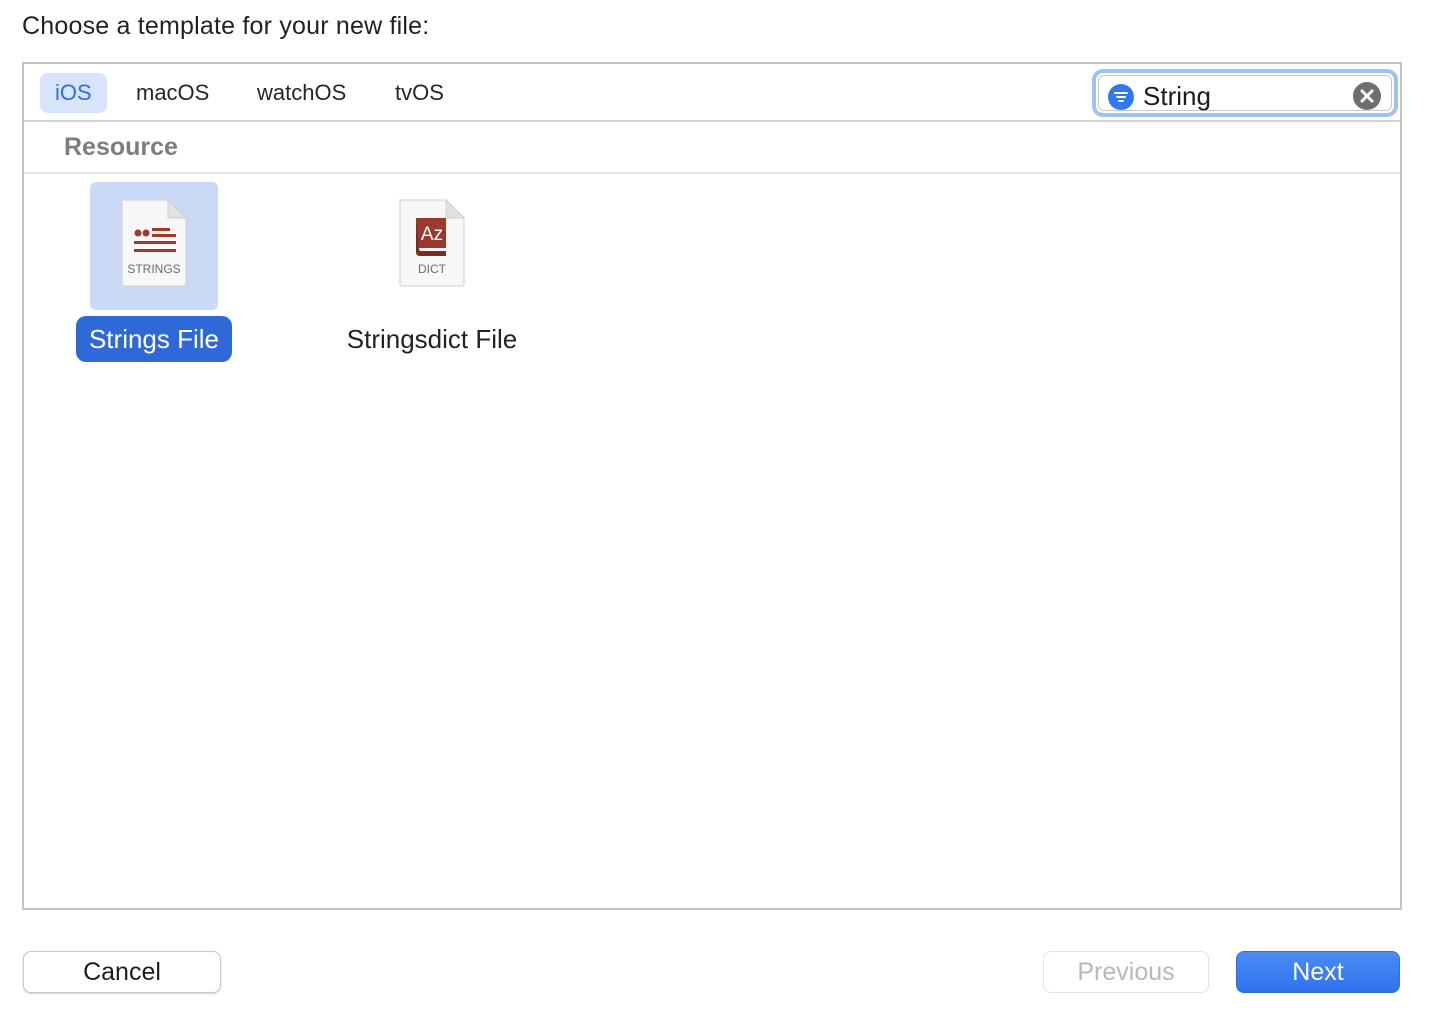  Describe the element at coordinates (226, 26) in the screenshot. I see `dialog-heading: Choose a template for your new file:` at that location.